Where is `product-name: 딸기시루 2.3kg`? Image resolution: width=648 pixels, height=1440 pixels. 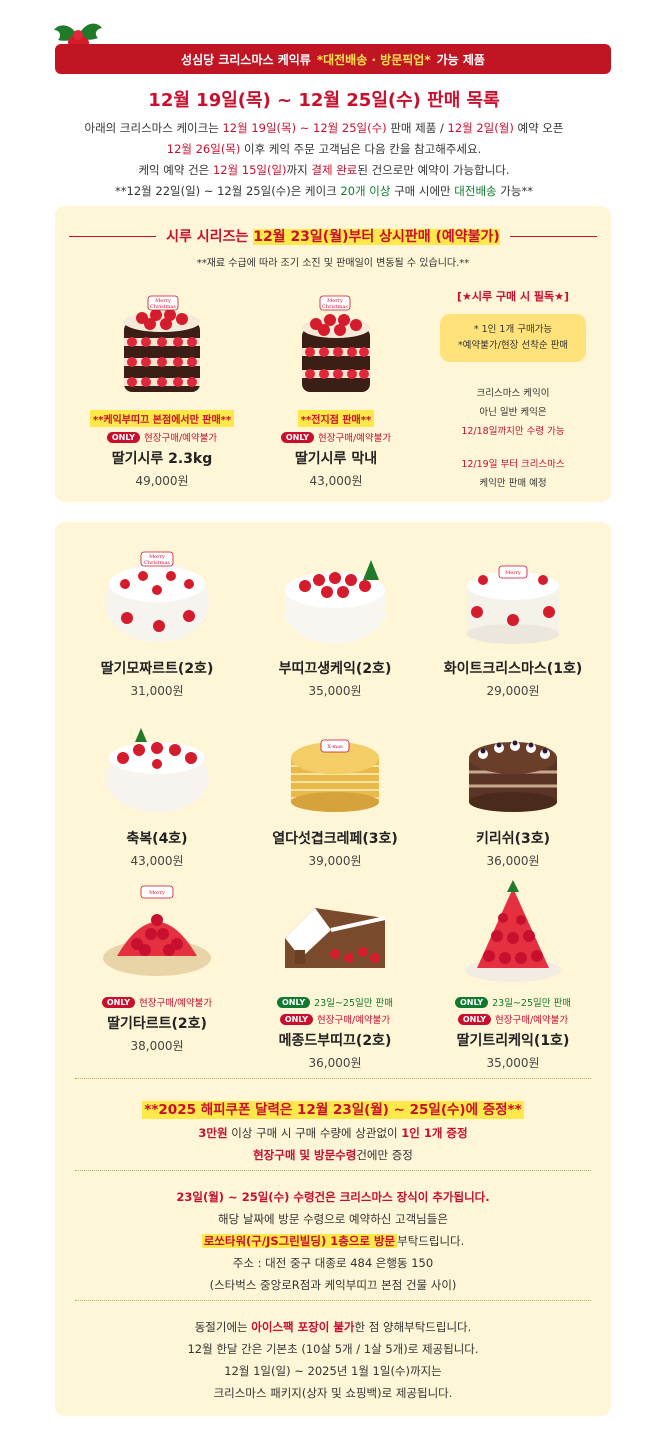
product-name: 딸기시루 2.3kg is located at coordinates (162, 459).